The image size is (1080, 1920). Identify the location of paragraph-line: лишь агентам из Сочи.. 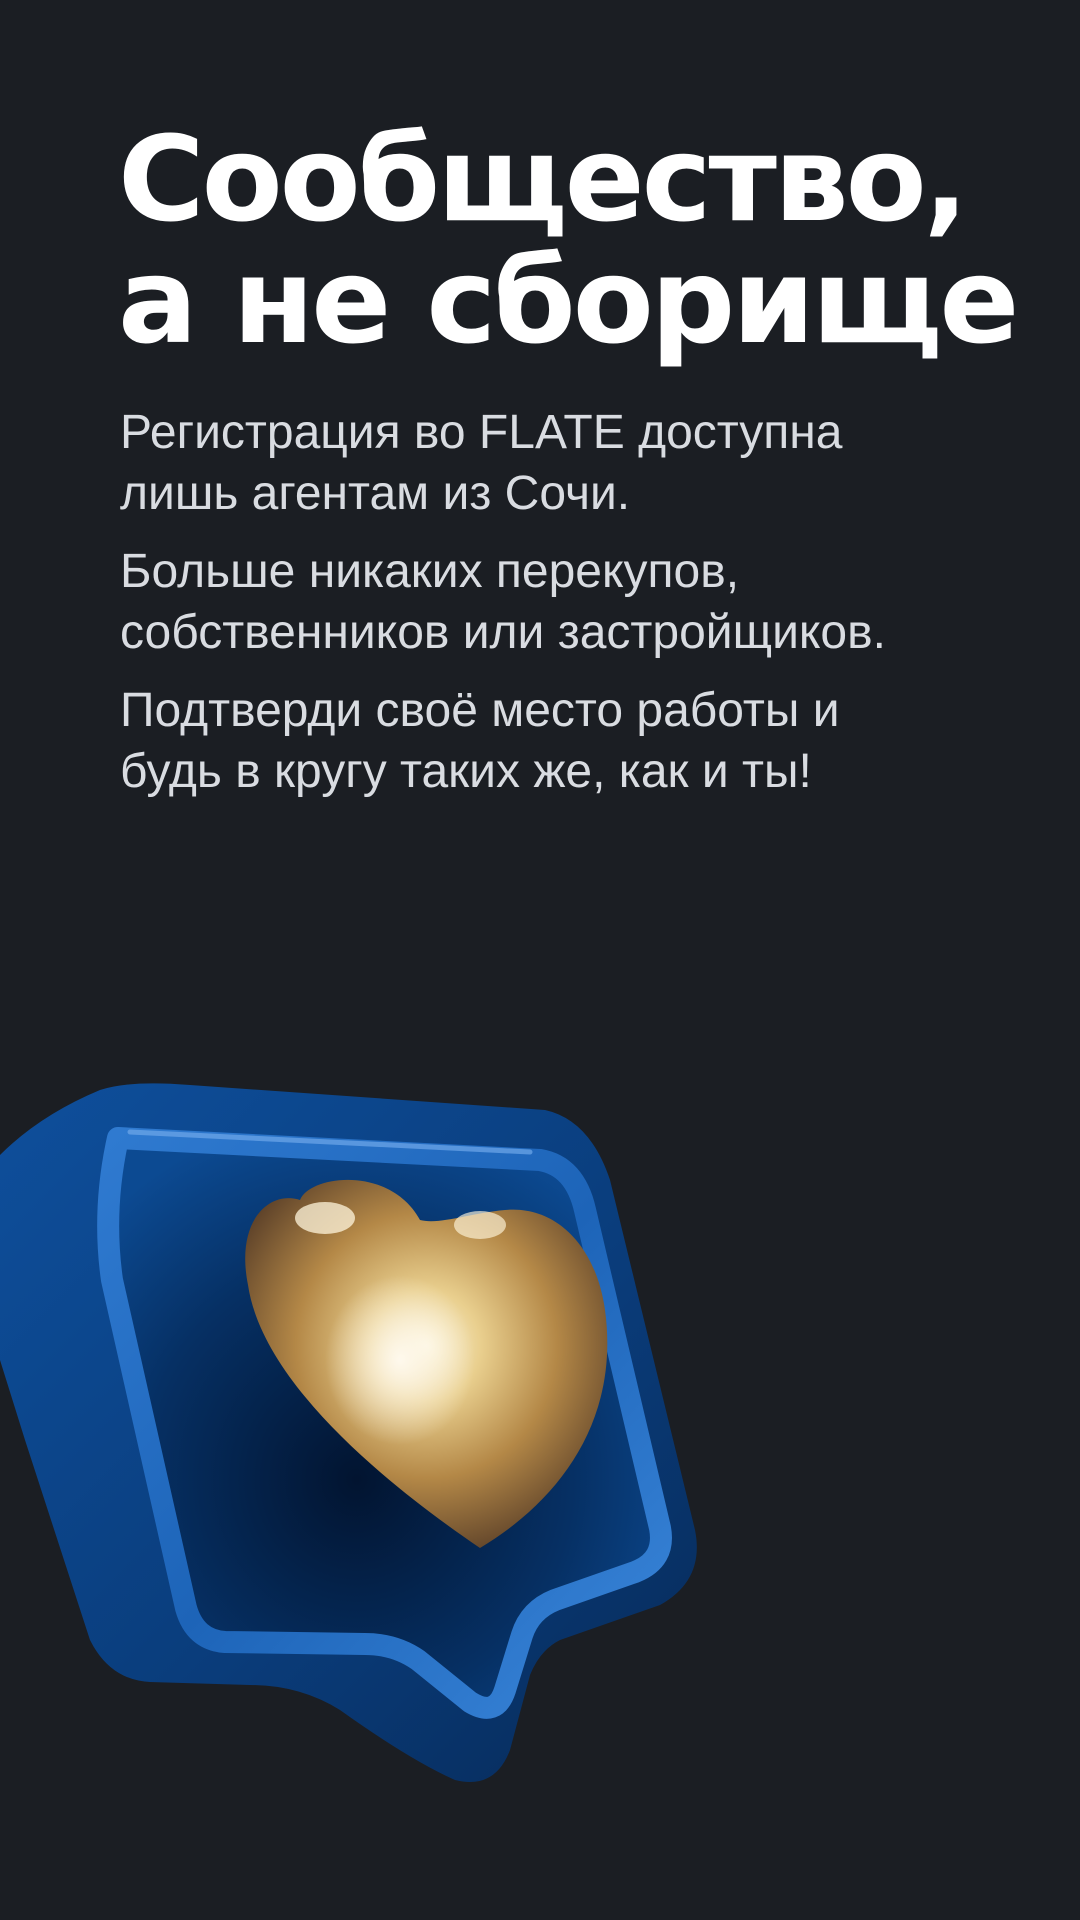
(375, 493).